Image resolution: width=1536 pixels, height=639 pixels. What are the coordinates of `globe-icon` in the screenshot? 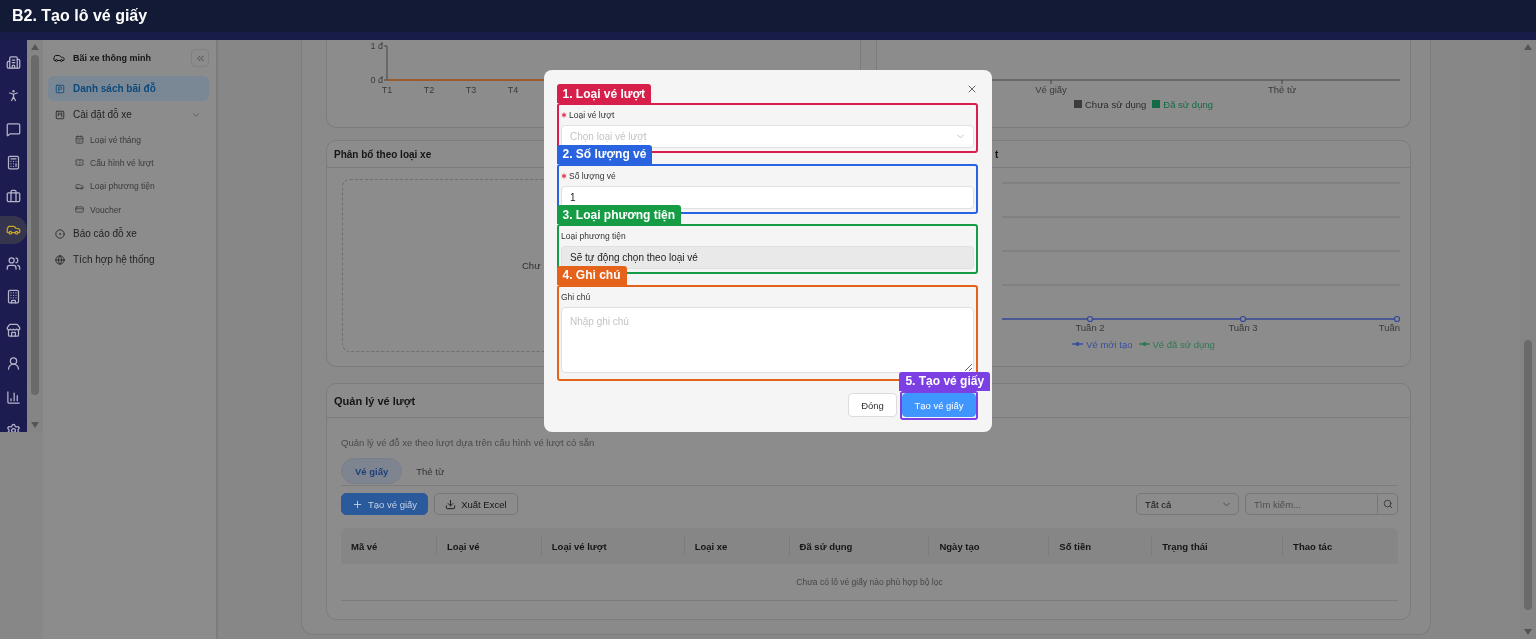 It's located at (60, 259).